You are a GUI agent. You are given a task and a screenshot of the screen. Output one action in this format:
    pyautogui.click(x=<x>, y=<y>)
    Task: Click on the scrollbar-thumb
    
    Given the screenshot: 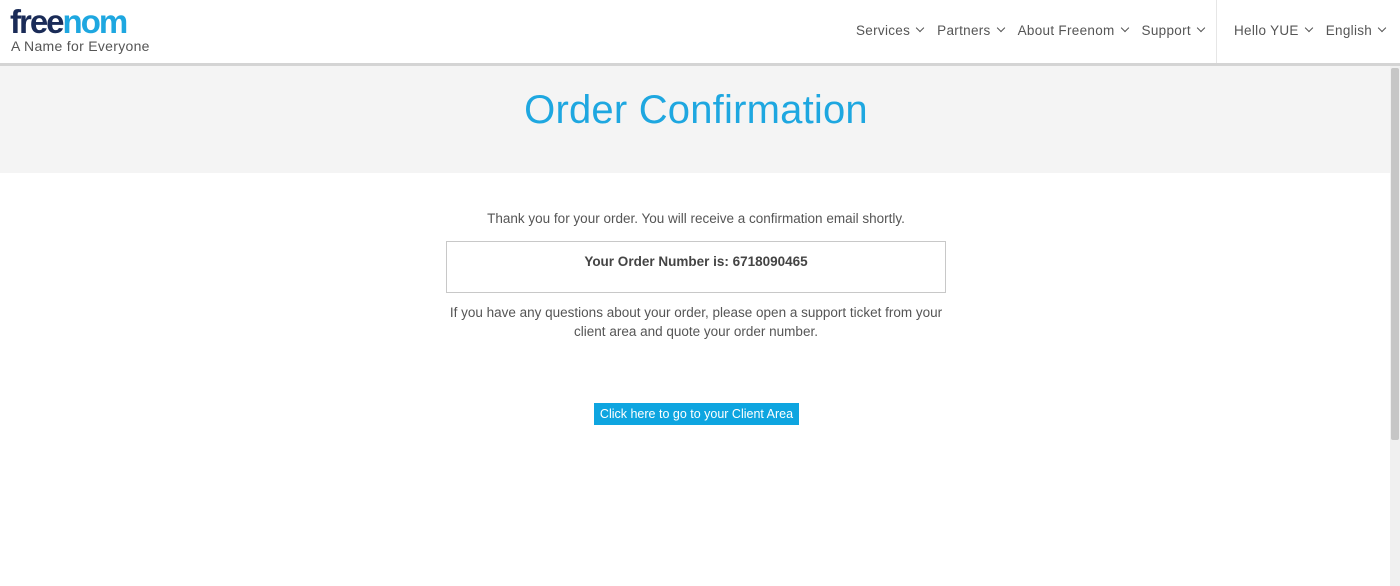 What is the action you would take?
    pyautogui.click(x=1395, y=254)
    